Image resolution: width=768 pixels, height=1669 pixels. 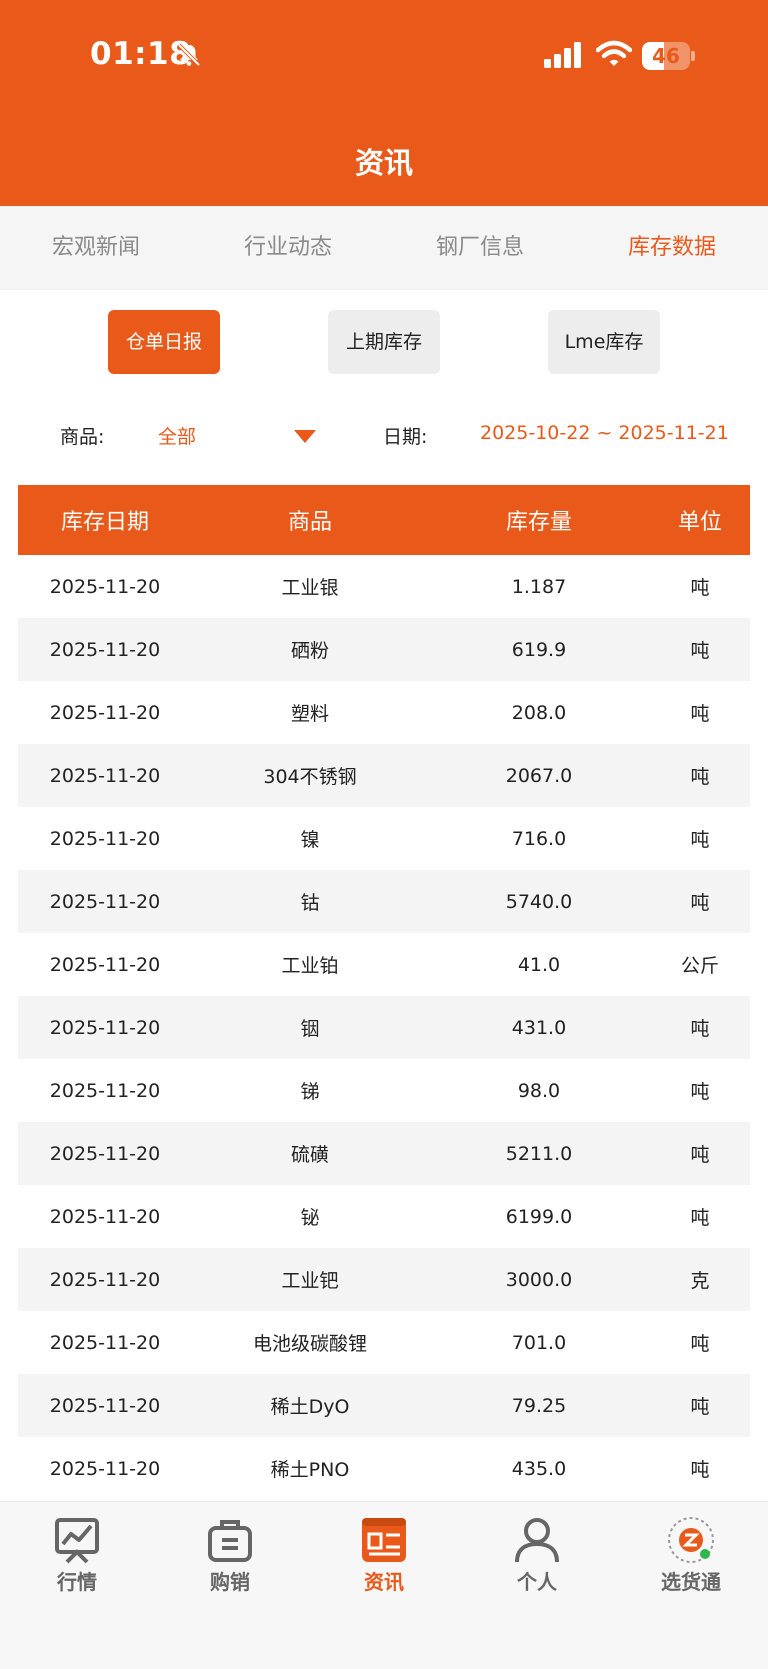 What do you see at coordinates (614, 53) in the screenshot?
I see `wifi-icon` at bounding box center [614, 53].